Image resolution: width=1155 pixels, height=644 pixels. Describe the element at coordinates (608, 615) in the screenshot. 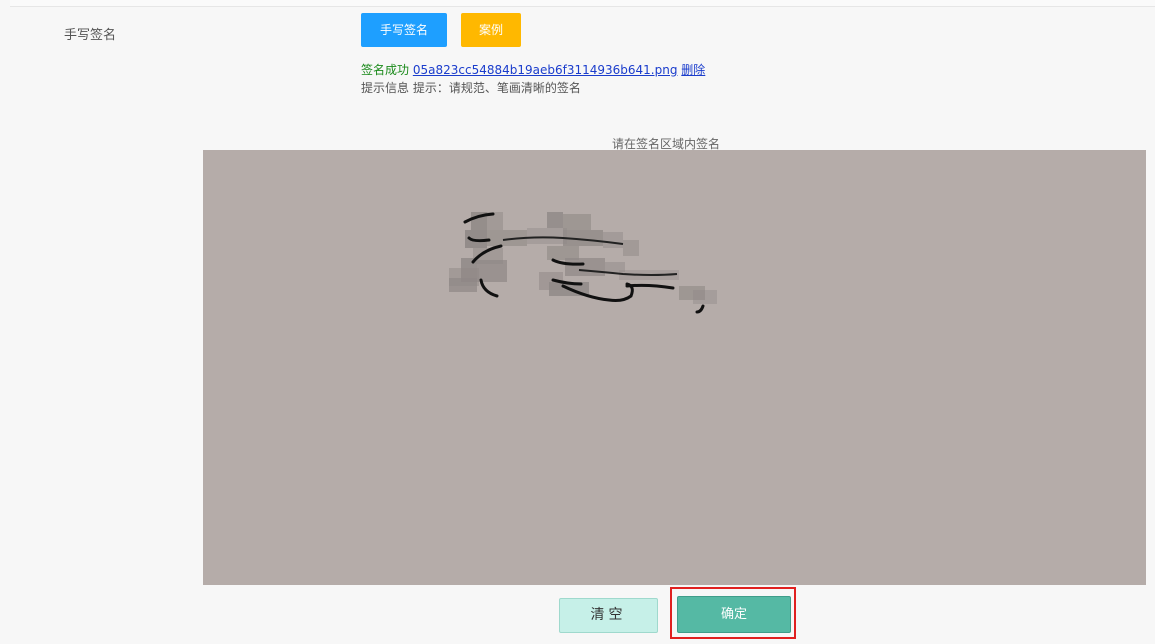

I see `clear-button: 清空` at that location.